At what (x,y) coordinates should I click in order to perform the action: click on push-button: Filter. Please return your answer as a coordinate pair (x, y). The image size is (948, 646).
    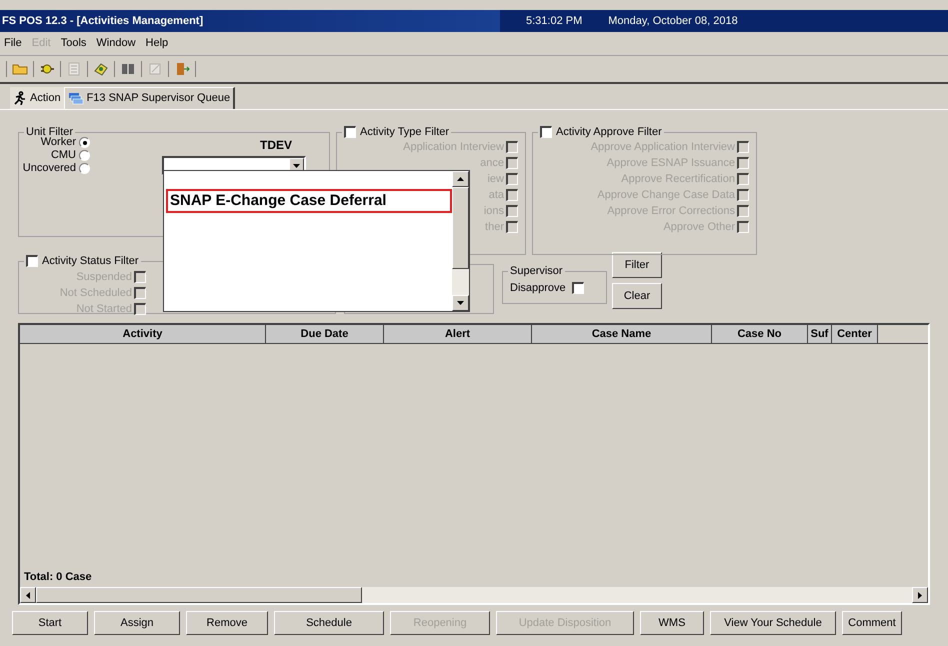
    Looking at the image, I should click on (637, 265).